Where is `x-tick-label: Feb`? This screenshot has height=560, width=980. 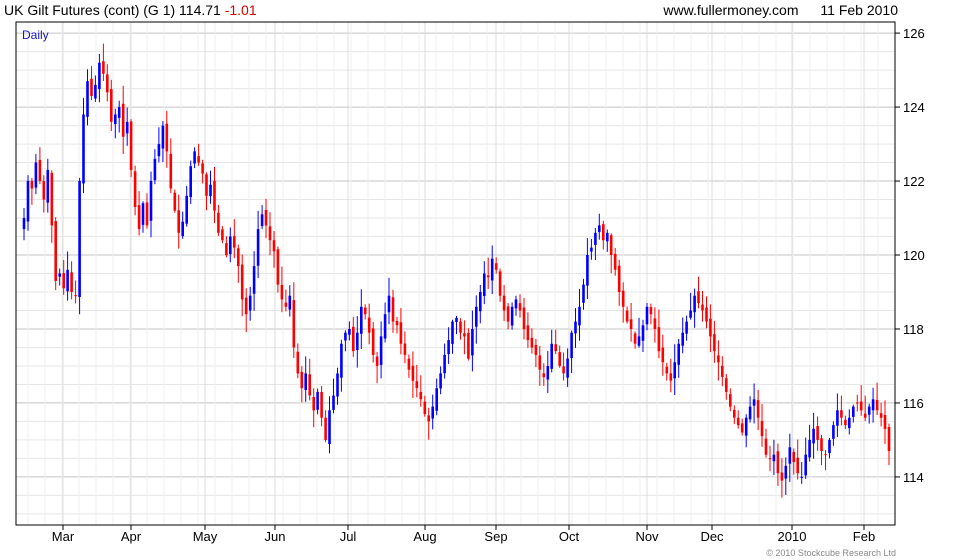 x-tick-label: Feb is located at coordinates (864, 536).